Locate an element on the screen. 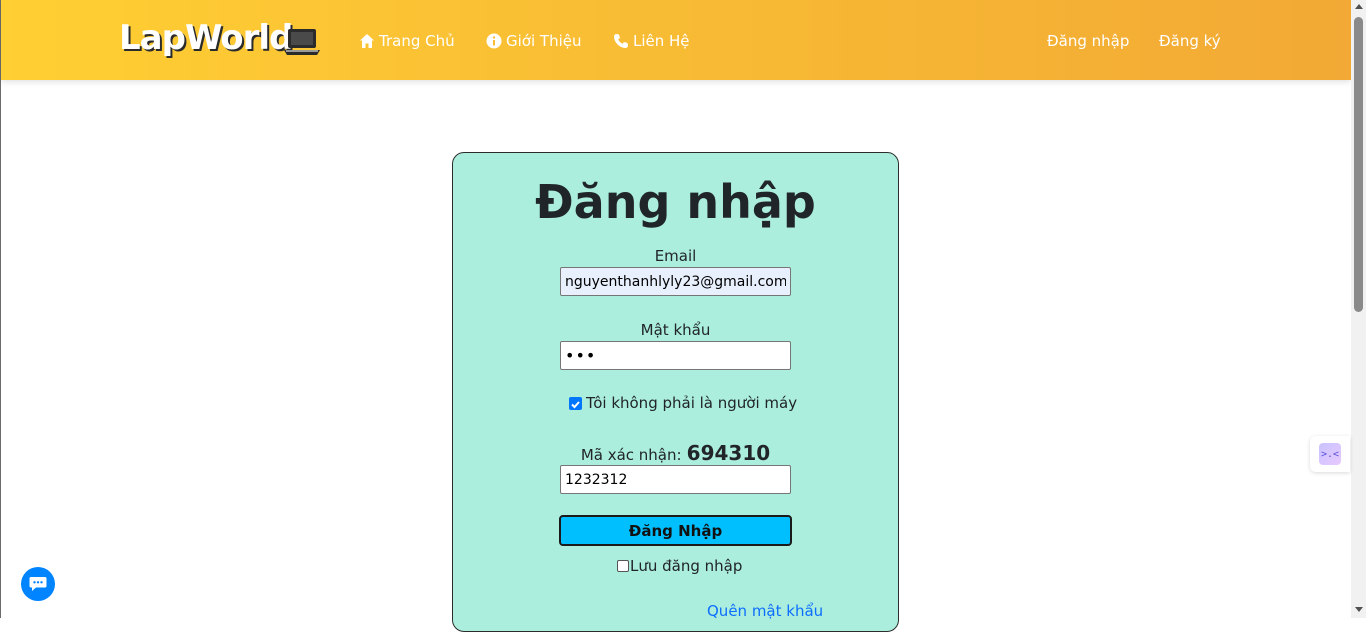  forgot-password-link: Quên mật khẩu is located at coordinates (765, 611).